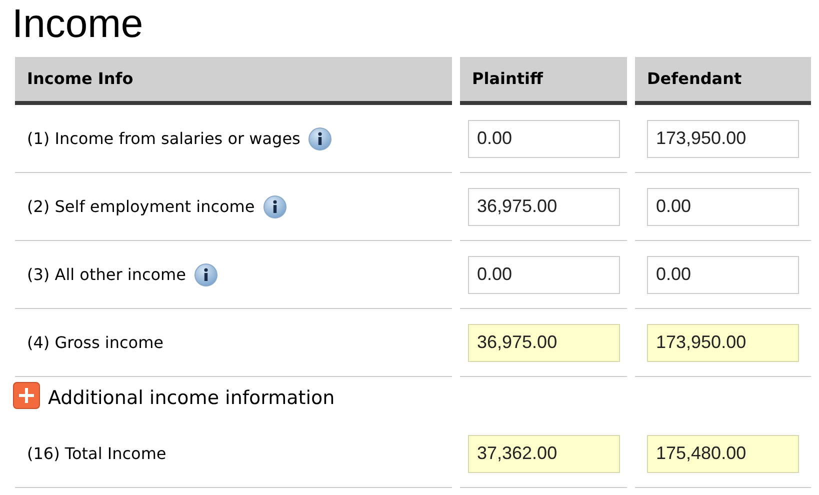 Image resolution: width=819 pixels, height=495 pixels. Describe the element at coordinates (233, 81) in the screenshot. I see `column-header: Income Info` at that location.